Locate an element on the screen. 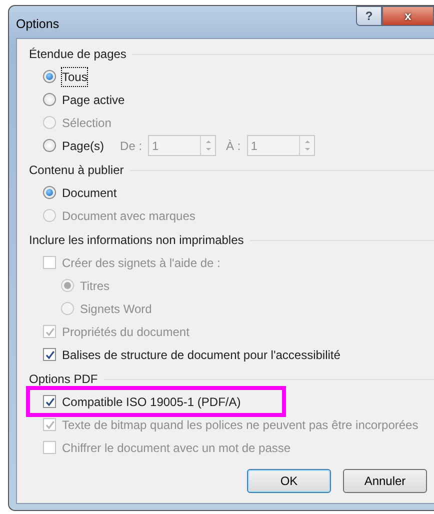  option-label: Propriétés du document is located at coordinates (126, 332).